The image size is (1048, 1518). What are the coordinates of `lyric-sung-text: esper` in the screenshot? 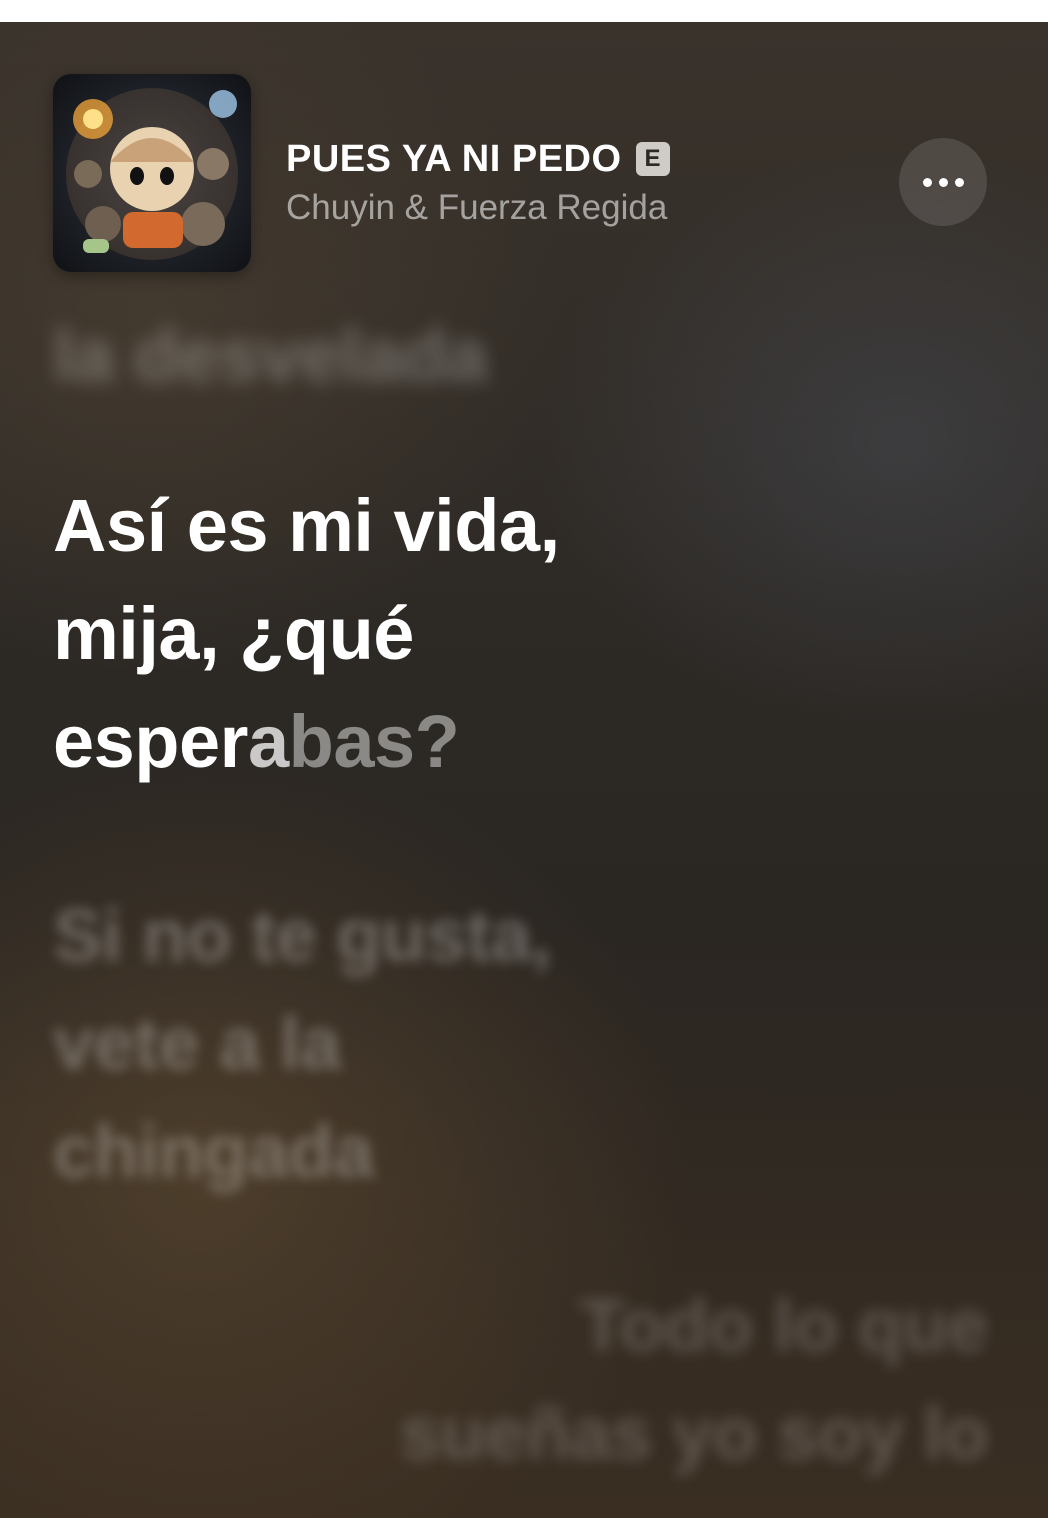 It's located at (150, 741).